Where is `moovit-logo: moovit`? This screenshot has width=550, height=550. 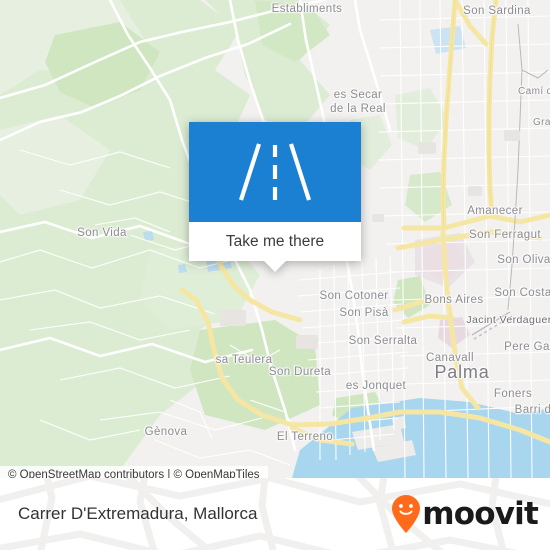 moovit-logo: moovit is located at coordinates (465, 514).